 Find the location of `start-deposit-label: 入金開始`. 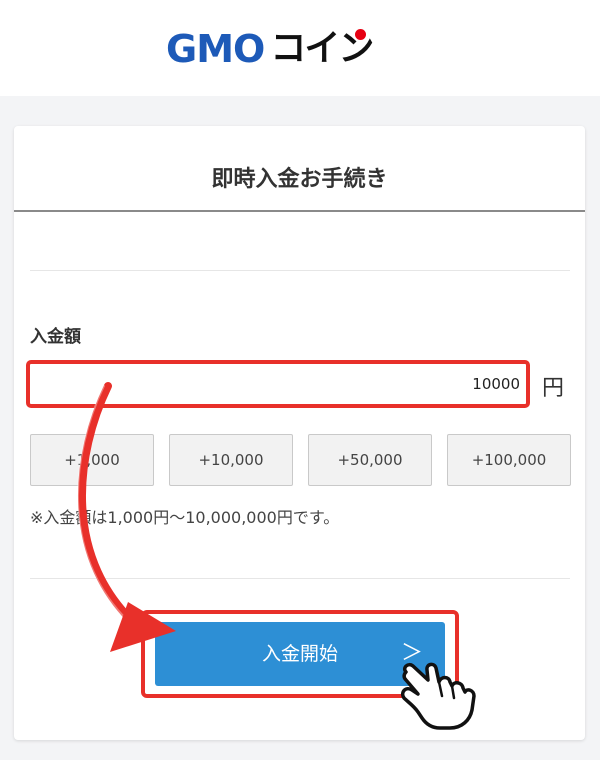

start-deposit-label: 入金開始 is located at coordinates (299, 654).